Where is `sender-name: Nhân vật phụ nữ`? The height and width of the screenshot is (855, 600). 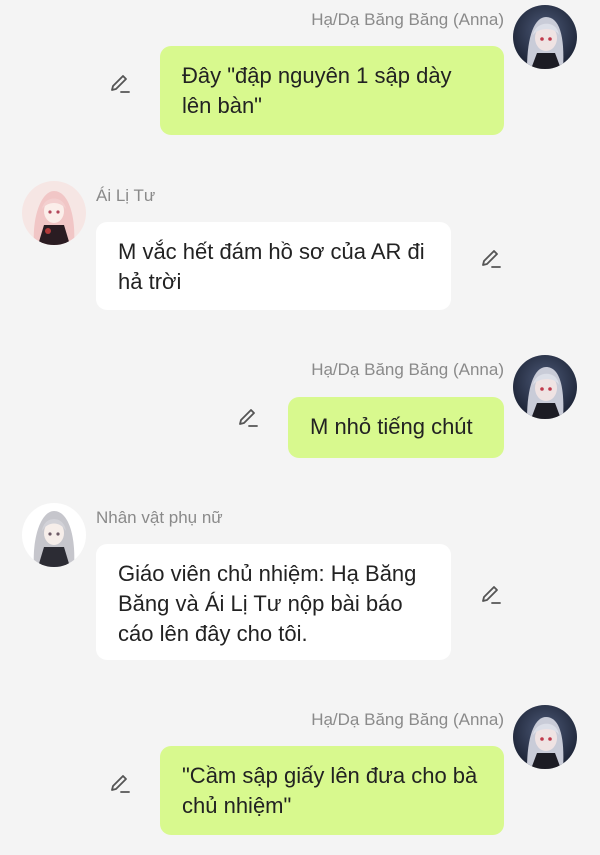
sender-name: Nhân vật phụ nữ is located at coordinates (159, 517).